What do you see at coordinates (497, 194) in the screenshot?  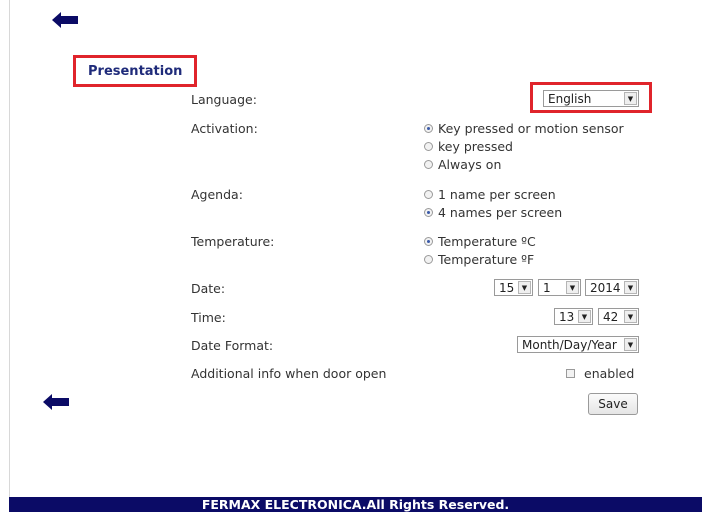 I see `option-label: 1 name per screen` at bounding box center [497, 194].